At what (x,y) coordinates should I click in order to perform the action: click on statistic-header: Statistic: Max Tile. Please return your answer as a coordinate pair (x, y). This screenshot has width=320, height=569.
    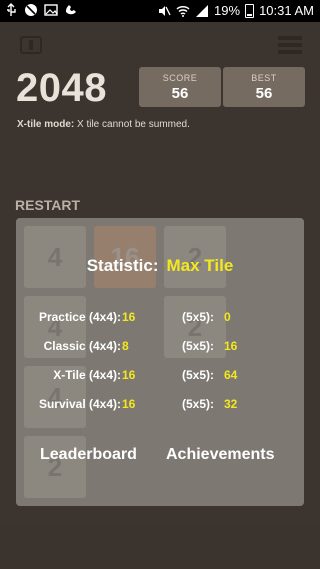
    Looking at the image, I should click on (160, 266).